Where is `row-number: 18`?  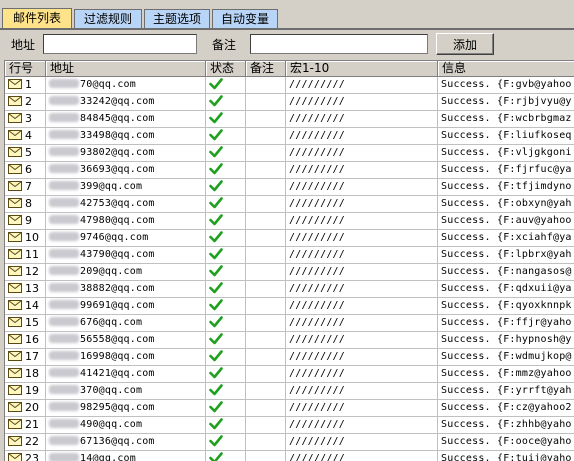
row-number: 18 is located at coordinates (32, 373).